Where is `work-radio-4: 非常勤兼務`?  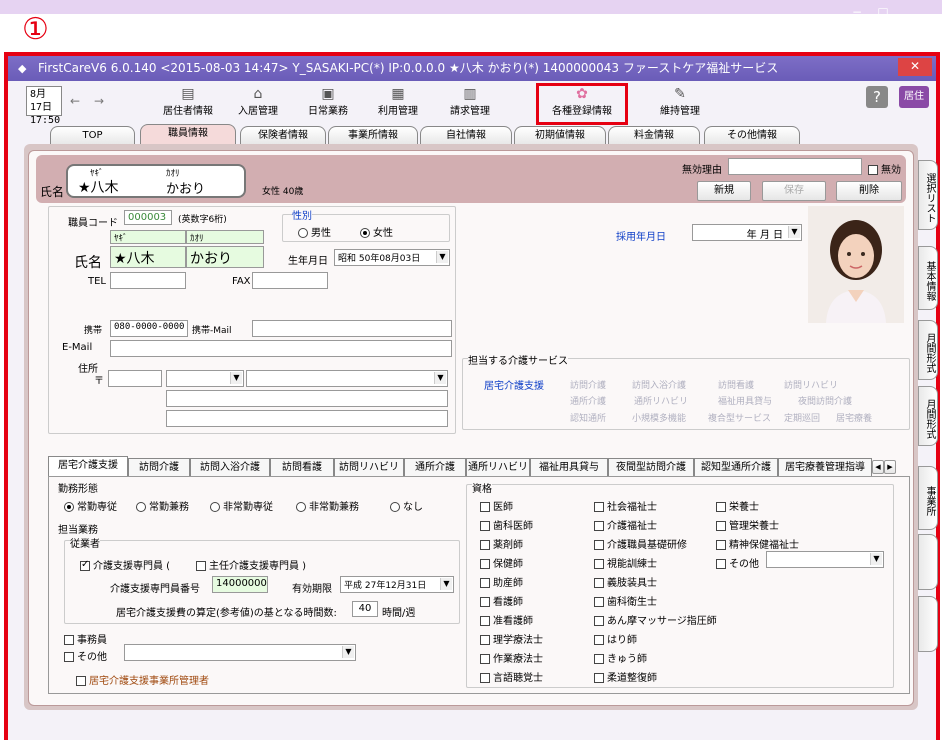
work-radio-4: 非常勤兼務 is located at coordinates (327, 505).